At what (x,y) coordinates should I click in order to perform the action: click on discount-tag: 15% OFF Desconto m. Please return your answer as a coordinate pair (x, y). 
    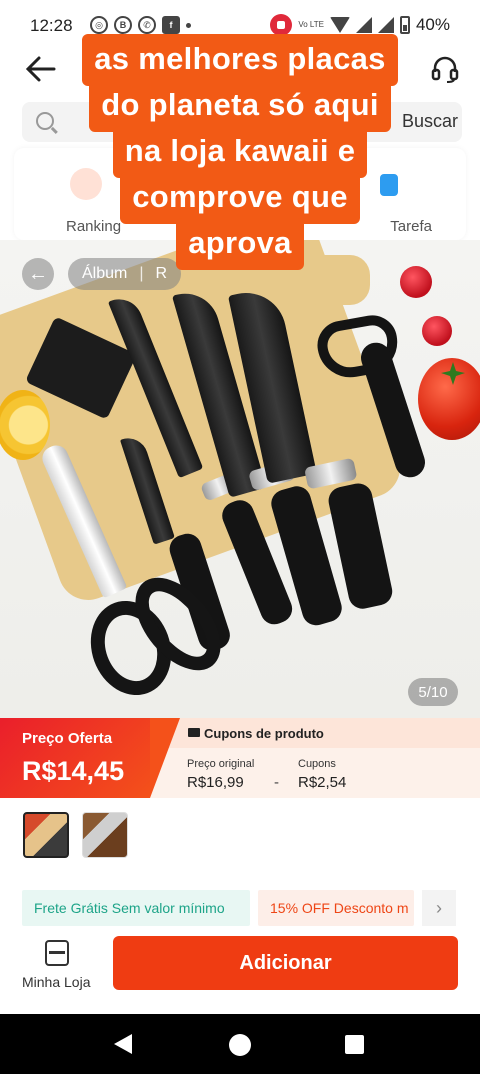
    Looking at the image, I should click on (336, 908).